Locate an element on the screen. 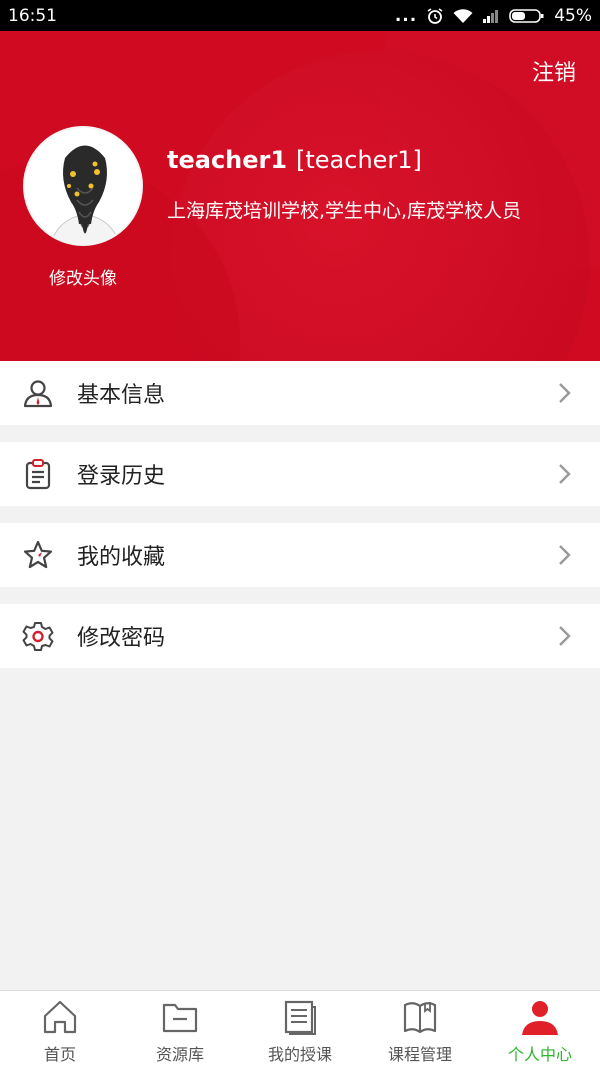 The height and width of the screenshot is (1067, 600). wifi-icon is located at coordinates (463, 16).